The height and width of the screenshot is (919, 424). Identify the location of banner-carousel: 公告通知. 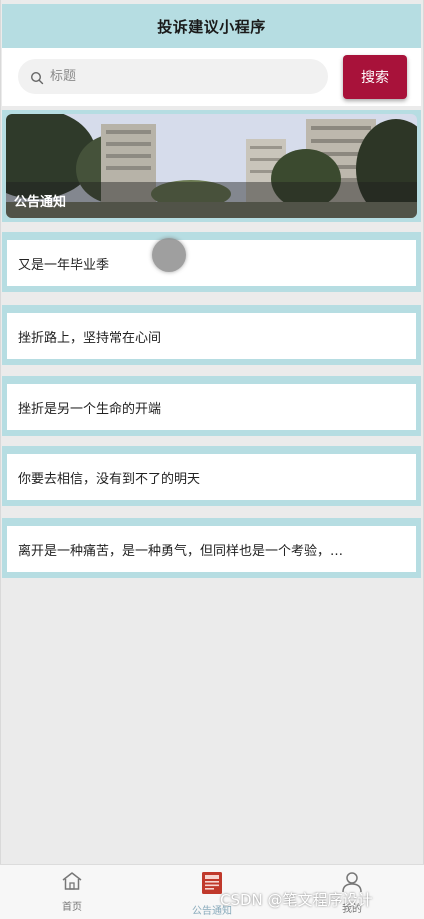
(211, 166).